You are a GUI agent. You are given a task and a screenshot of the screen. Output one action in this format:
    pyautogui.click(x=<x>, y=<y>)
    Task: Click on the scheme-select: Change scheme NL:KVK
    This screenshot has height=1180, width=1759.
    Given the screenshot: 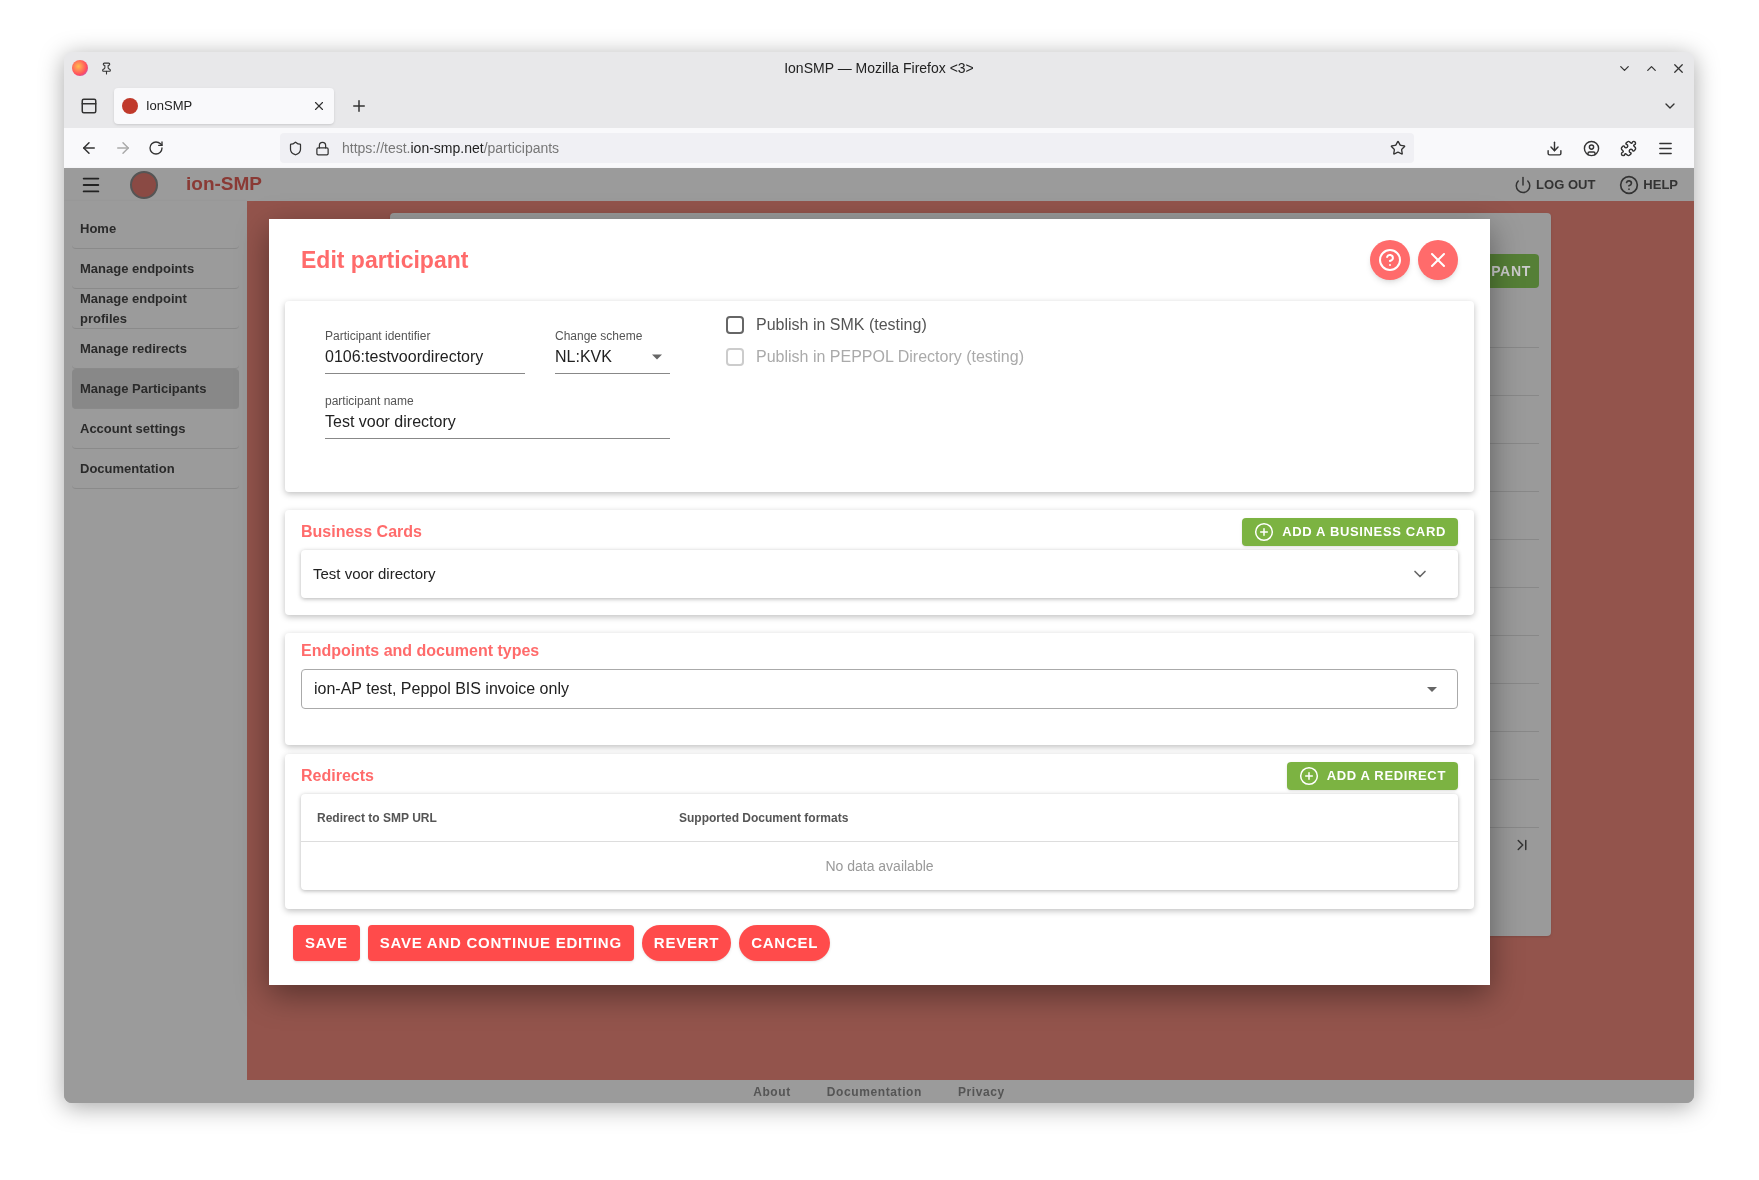 What is the action you would take?
    pyautogui.click(x=612, y=350)
    